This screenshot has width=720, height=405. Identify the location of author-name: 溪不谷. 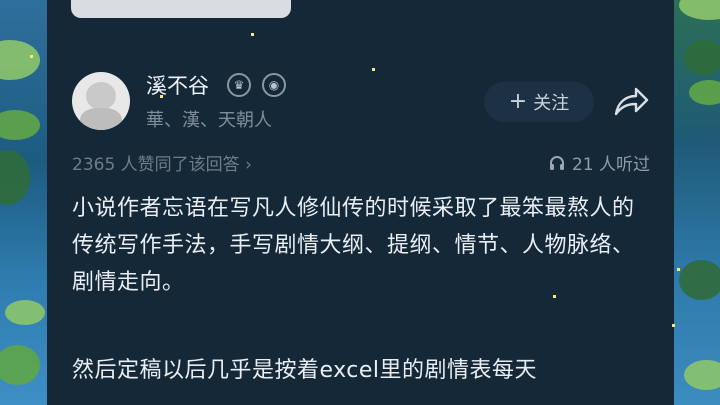
(177, 85).